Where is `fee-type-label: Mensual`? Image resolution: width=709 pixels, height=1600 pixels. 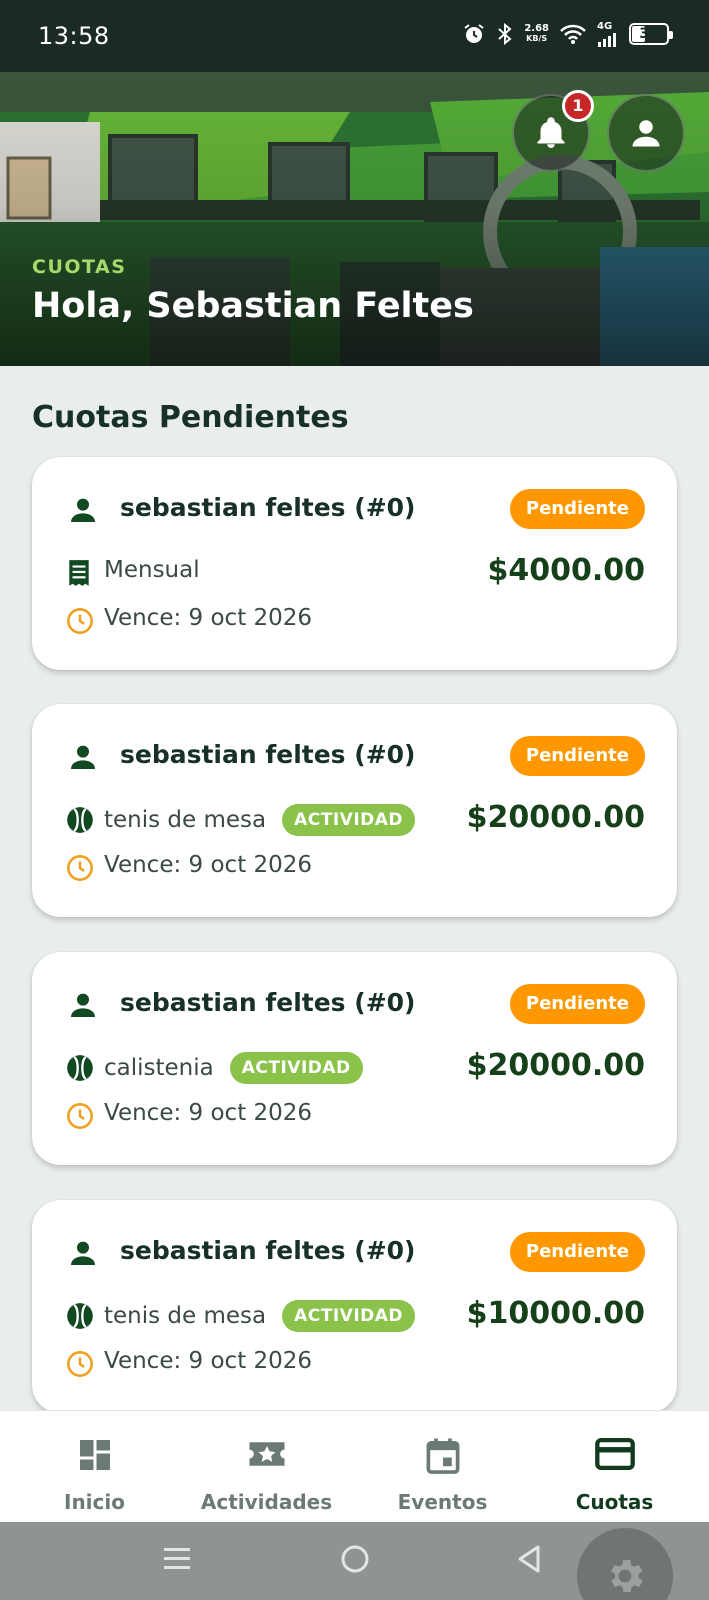
fee-type-label: Mensual is located at coordinates (152, 570).